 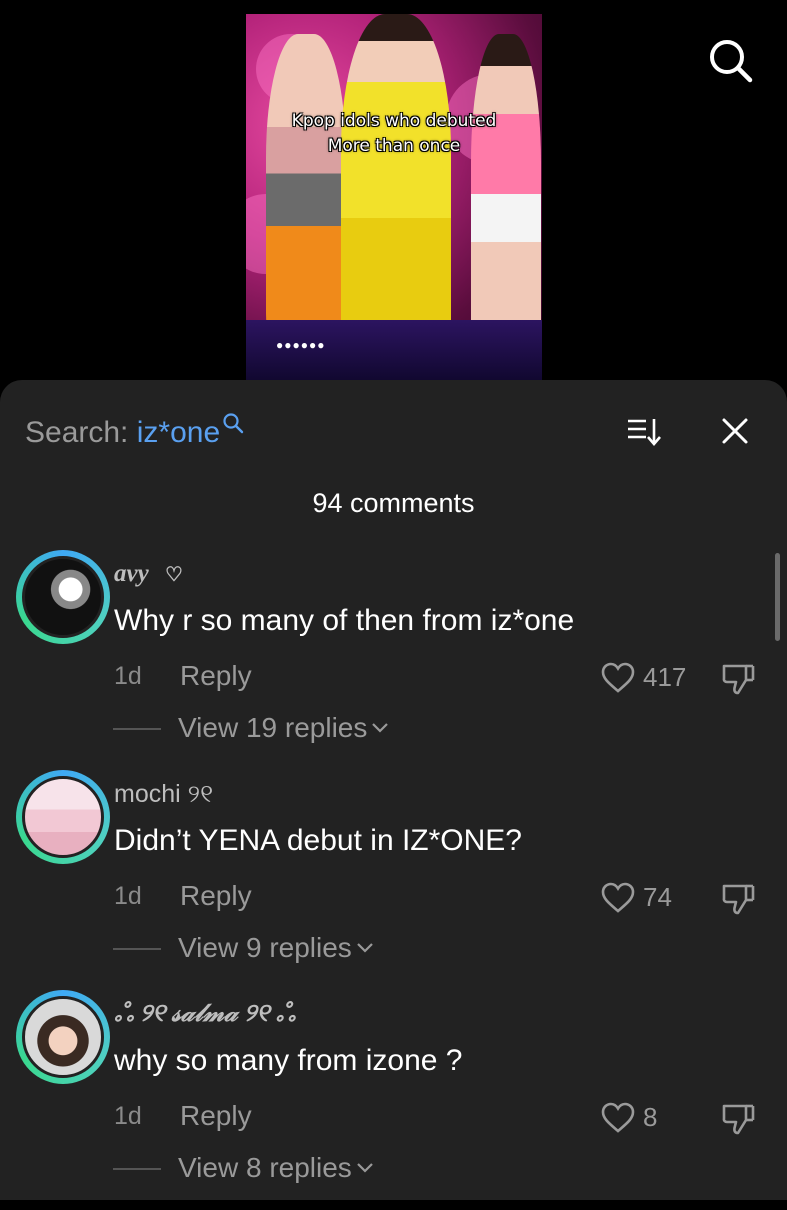 I want to click on username-text: ஃ ୨୧ 𝓈𝒶𝓁𝓂𝒶 ୨୧ ஃ, so click(x=205, y=1013).